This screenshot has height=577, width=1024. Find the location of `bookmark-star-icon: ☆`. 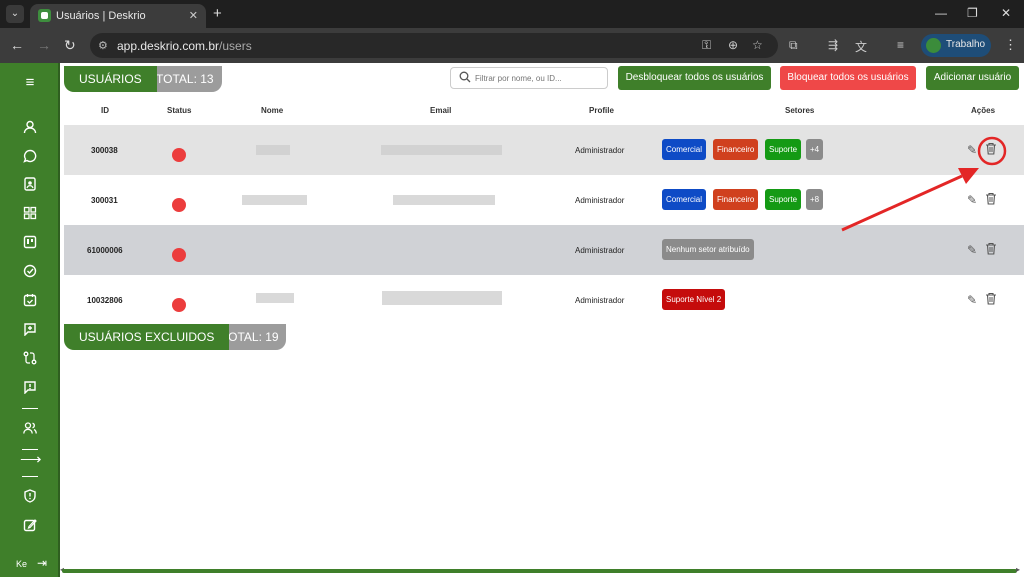

bookmark-star-icon: ☆ is located at coordinates (757, 45).